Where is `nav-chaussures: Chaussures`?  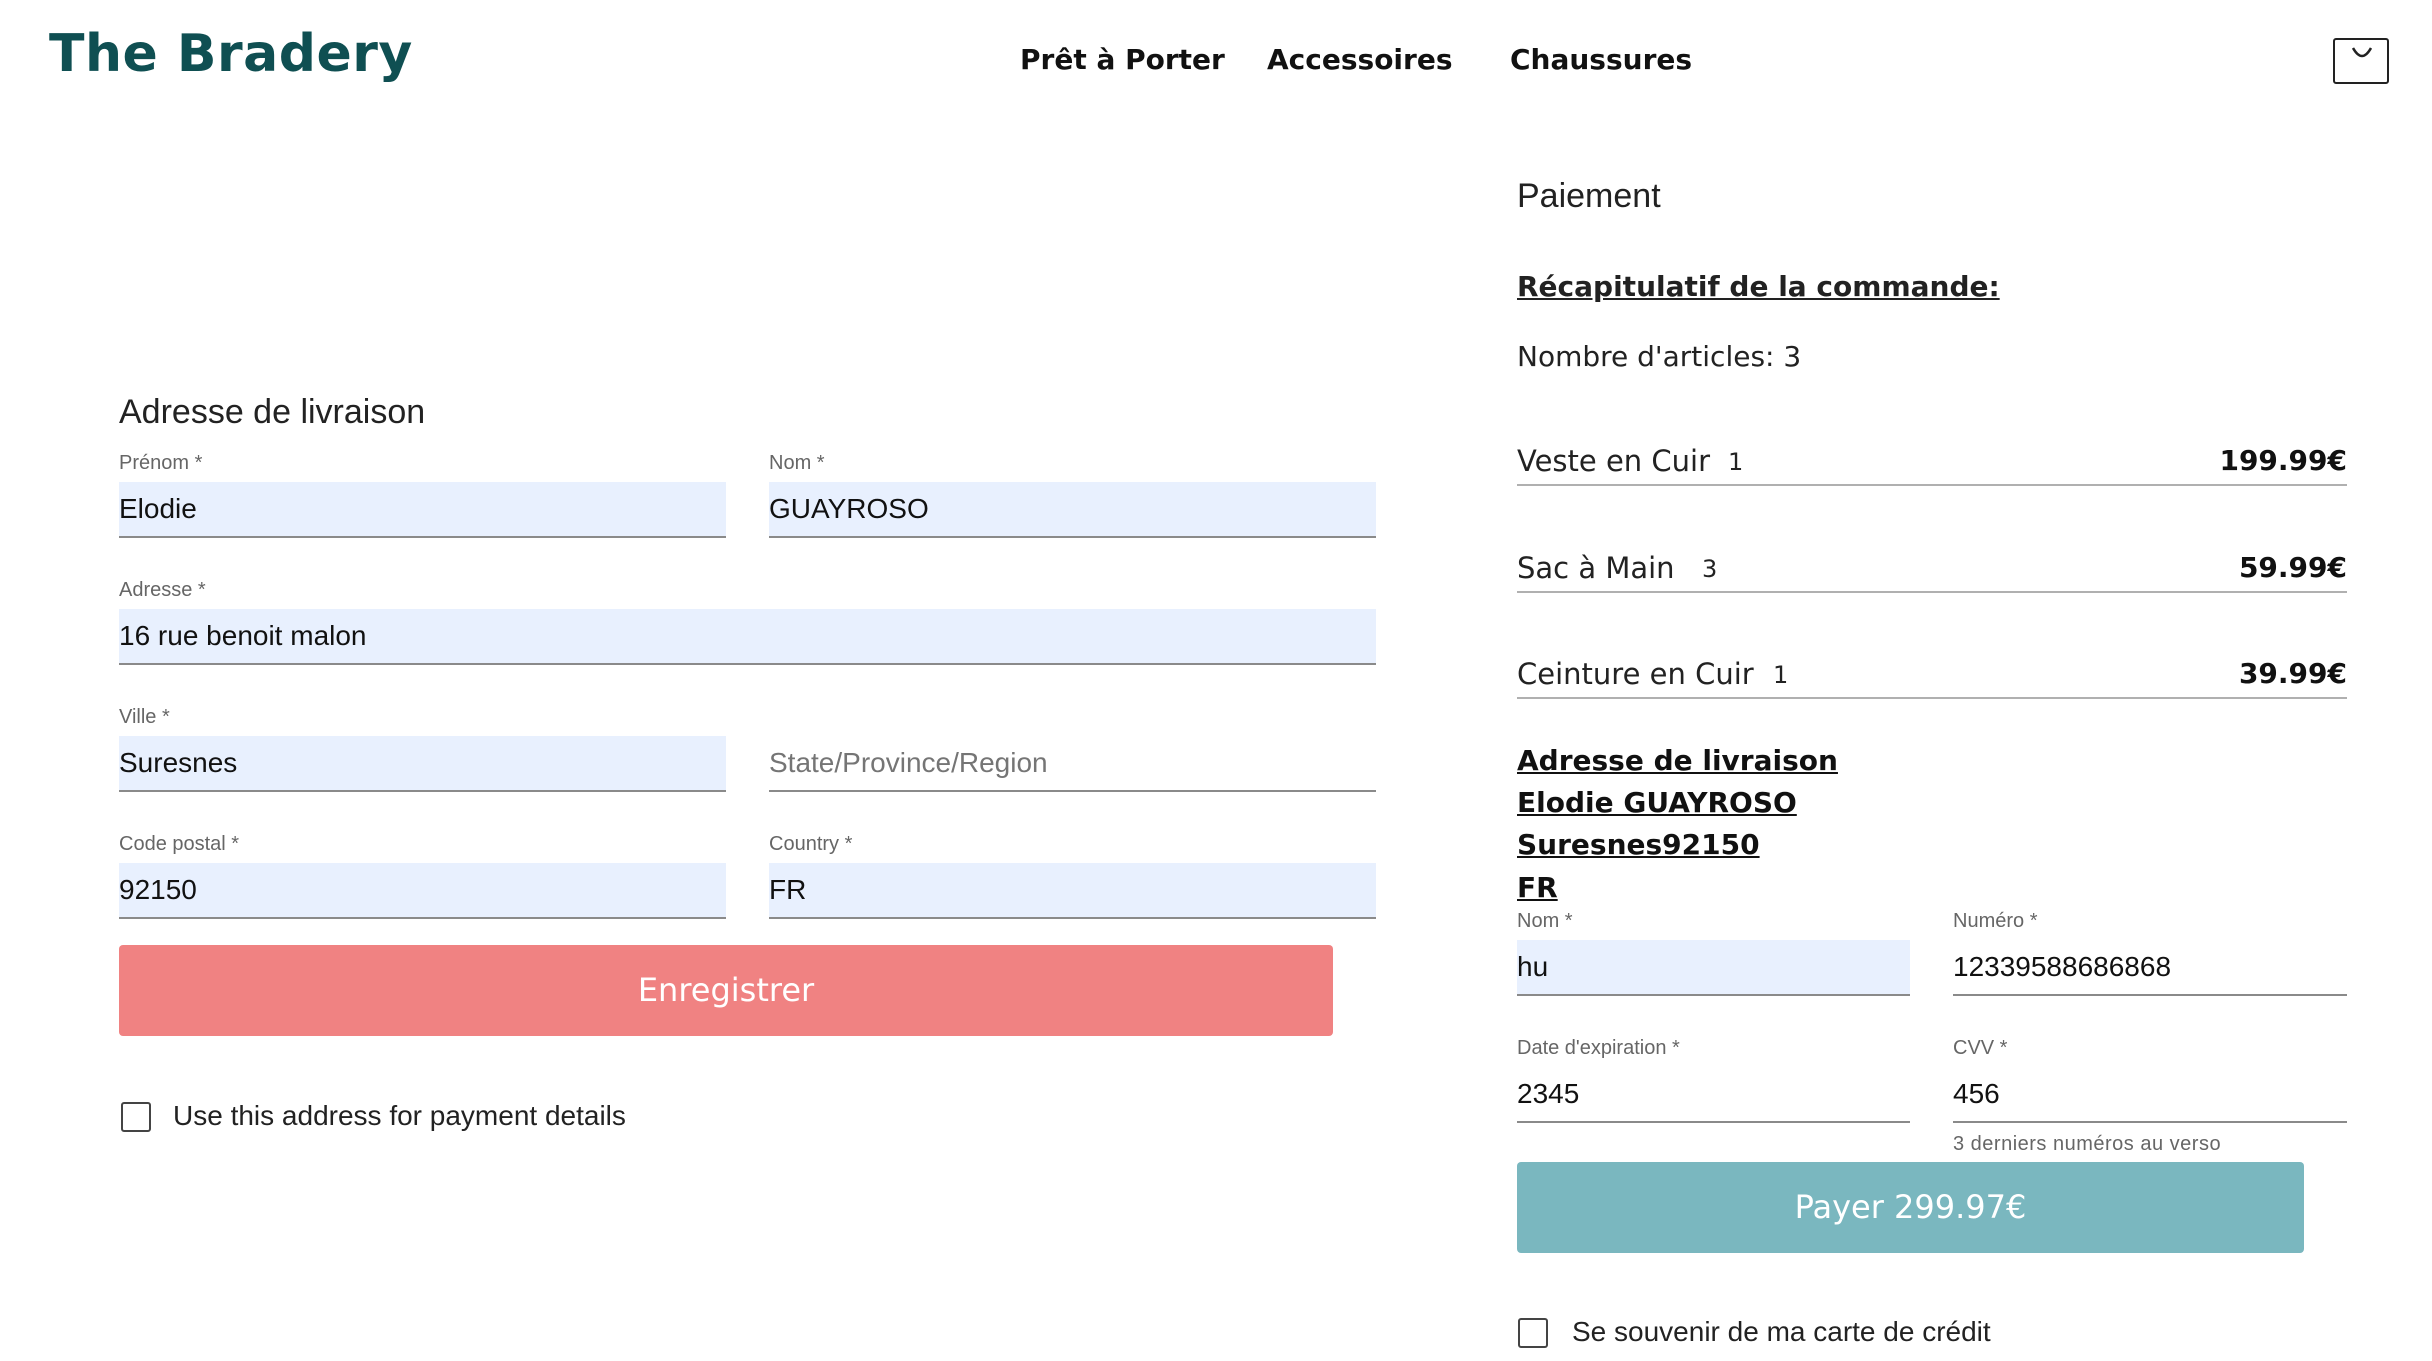 nav-chaussures: Chaussures is located at coordinates (1601, 59).